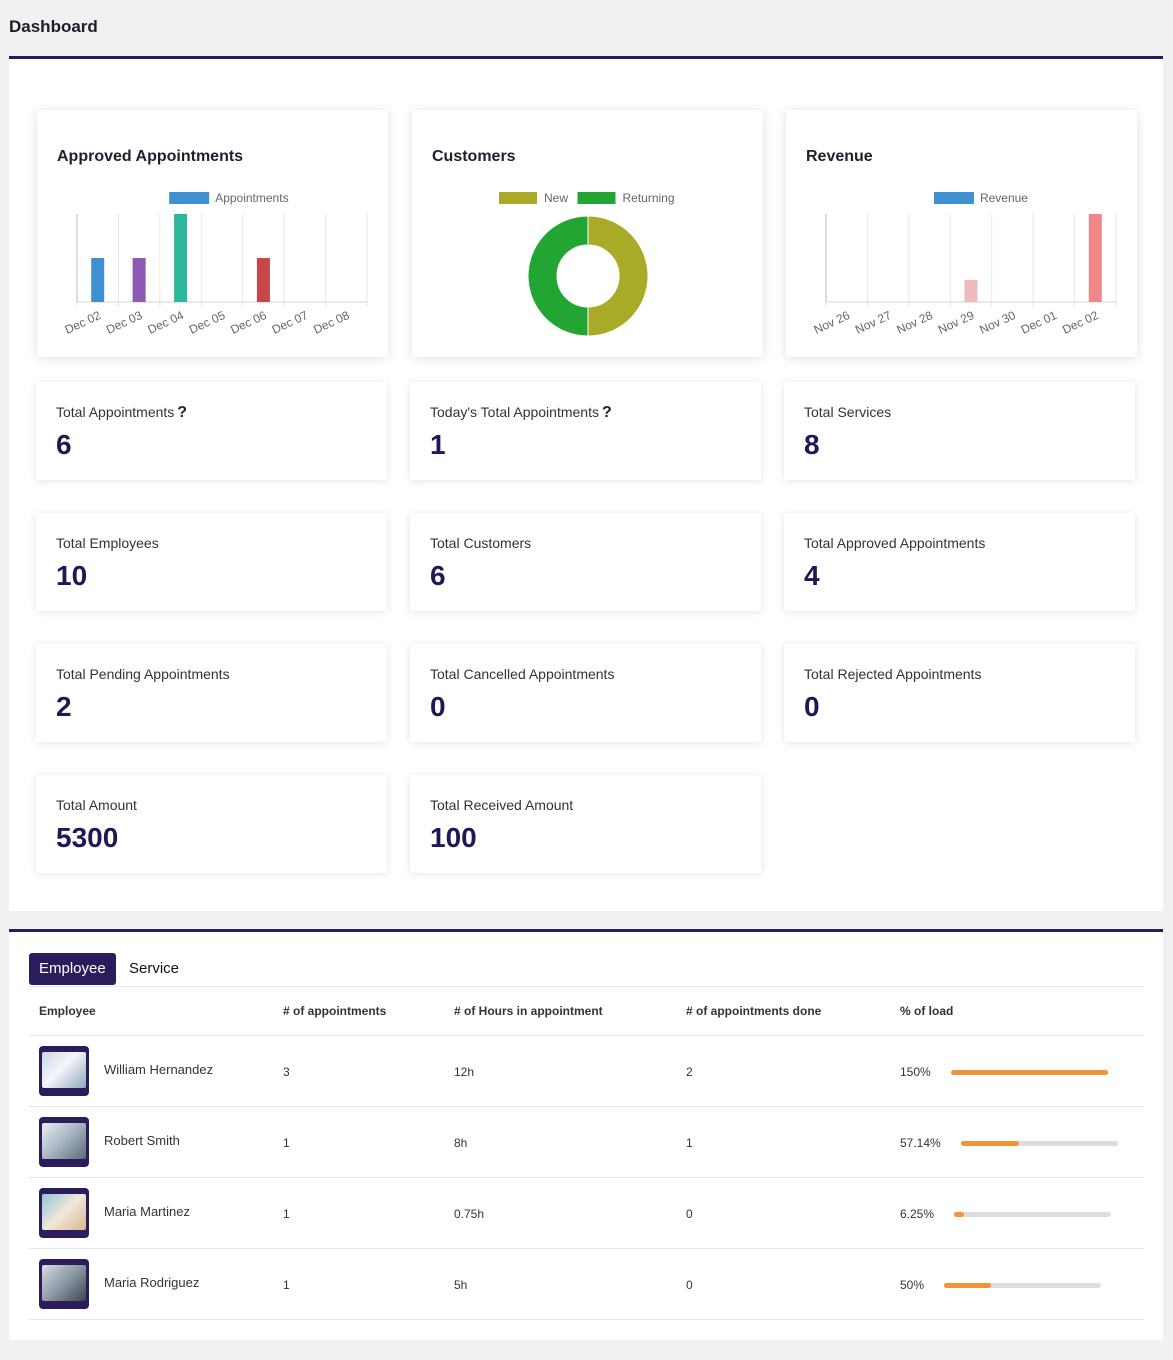 The height and width of the screenshot is (1360, 1173). I want to click on x-tick-label: Nov 26, so click(832, 322).